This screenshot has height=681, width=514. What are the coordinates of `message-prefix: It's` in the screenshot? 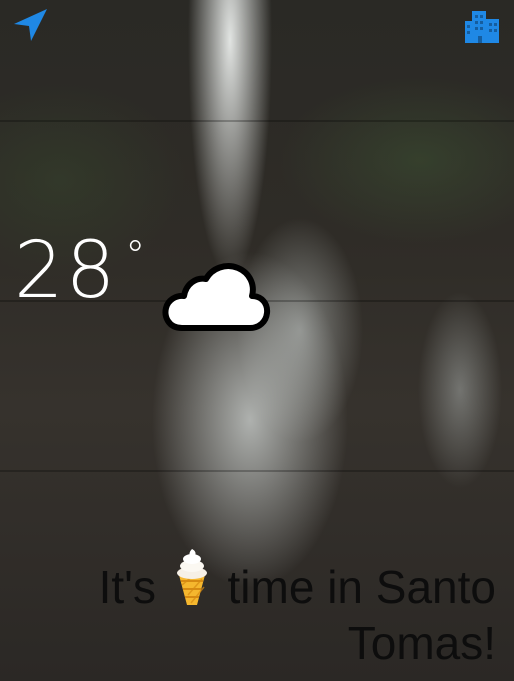 It's located at (127, 587).